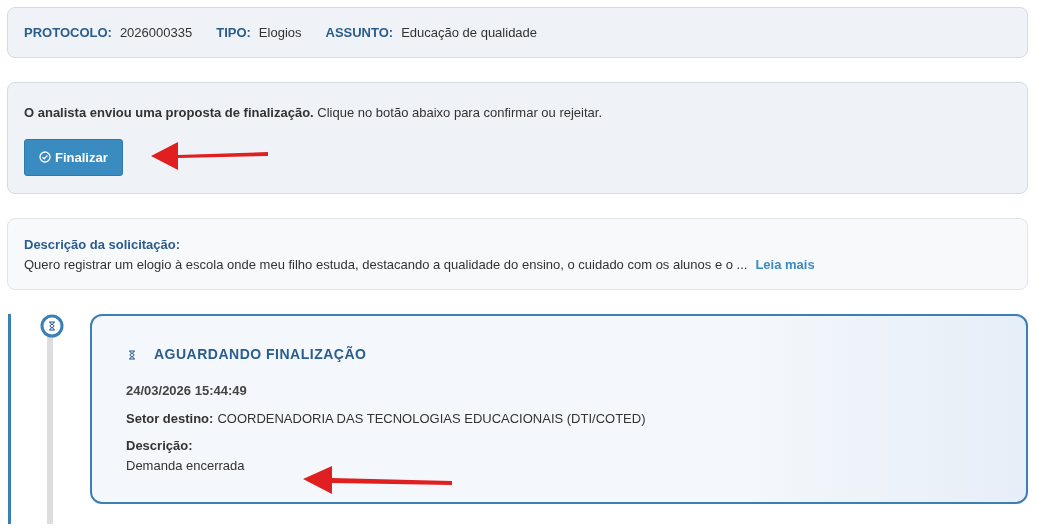 This screenshot has height=529, width=1038. What do you see at coordinates (260, 354) in the screenshot?
I see `status-title: AGUARDANDO FINALIZAÇÃO` at bounding box center [260, 354].